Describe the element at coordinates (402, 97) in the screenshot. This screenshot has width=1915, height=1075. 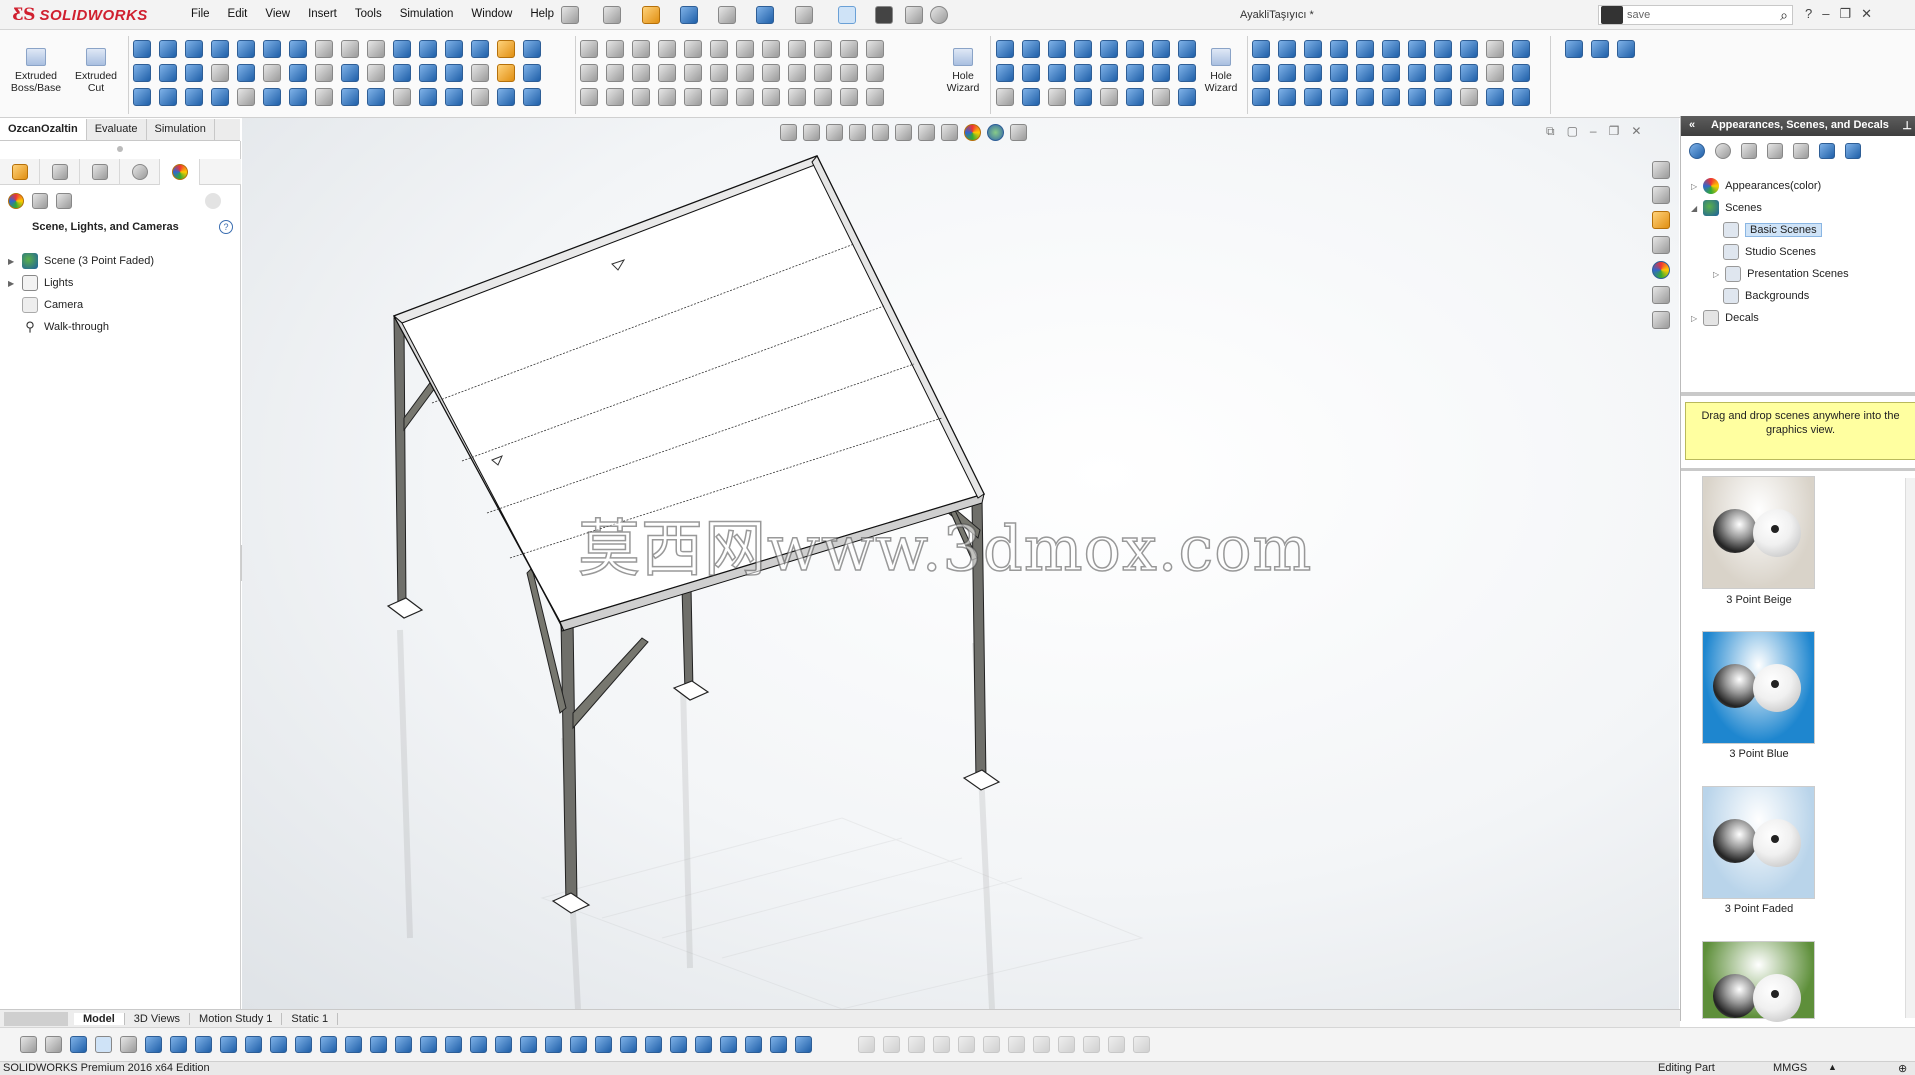
I see `cut-list-icon` at that location.